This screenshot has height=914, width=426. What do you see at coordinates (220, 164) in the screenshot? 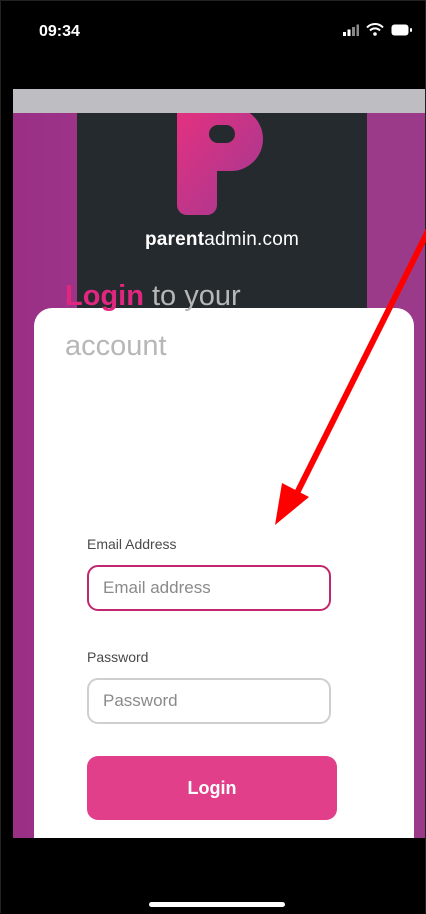
I see `parentadmin-logo` at bounding box center [220, 164].